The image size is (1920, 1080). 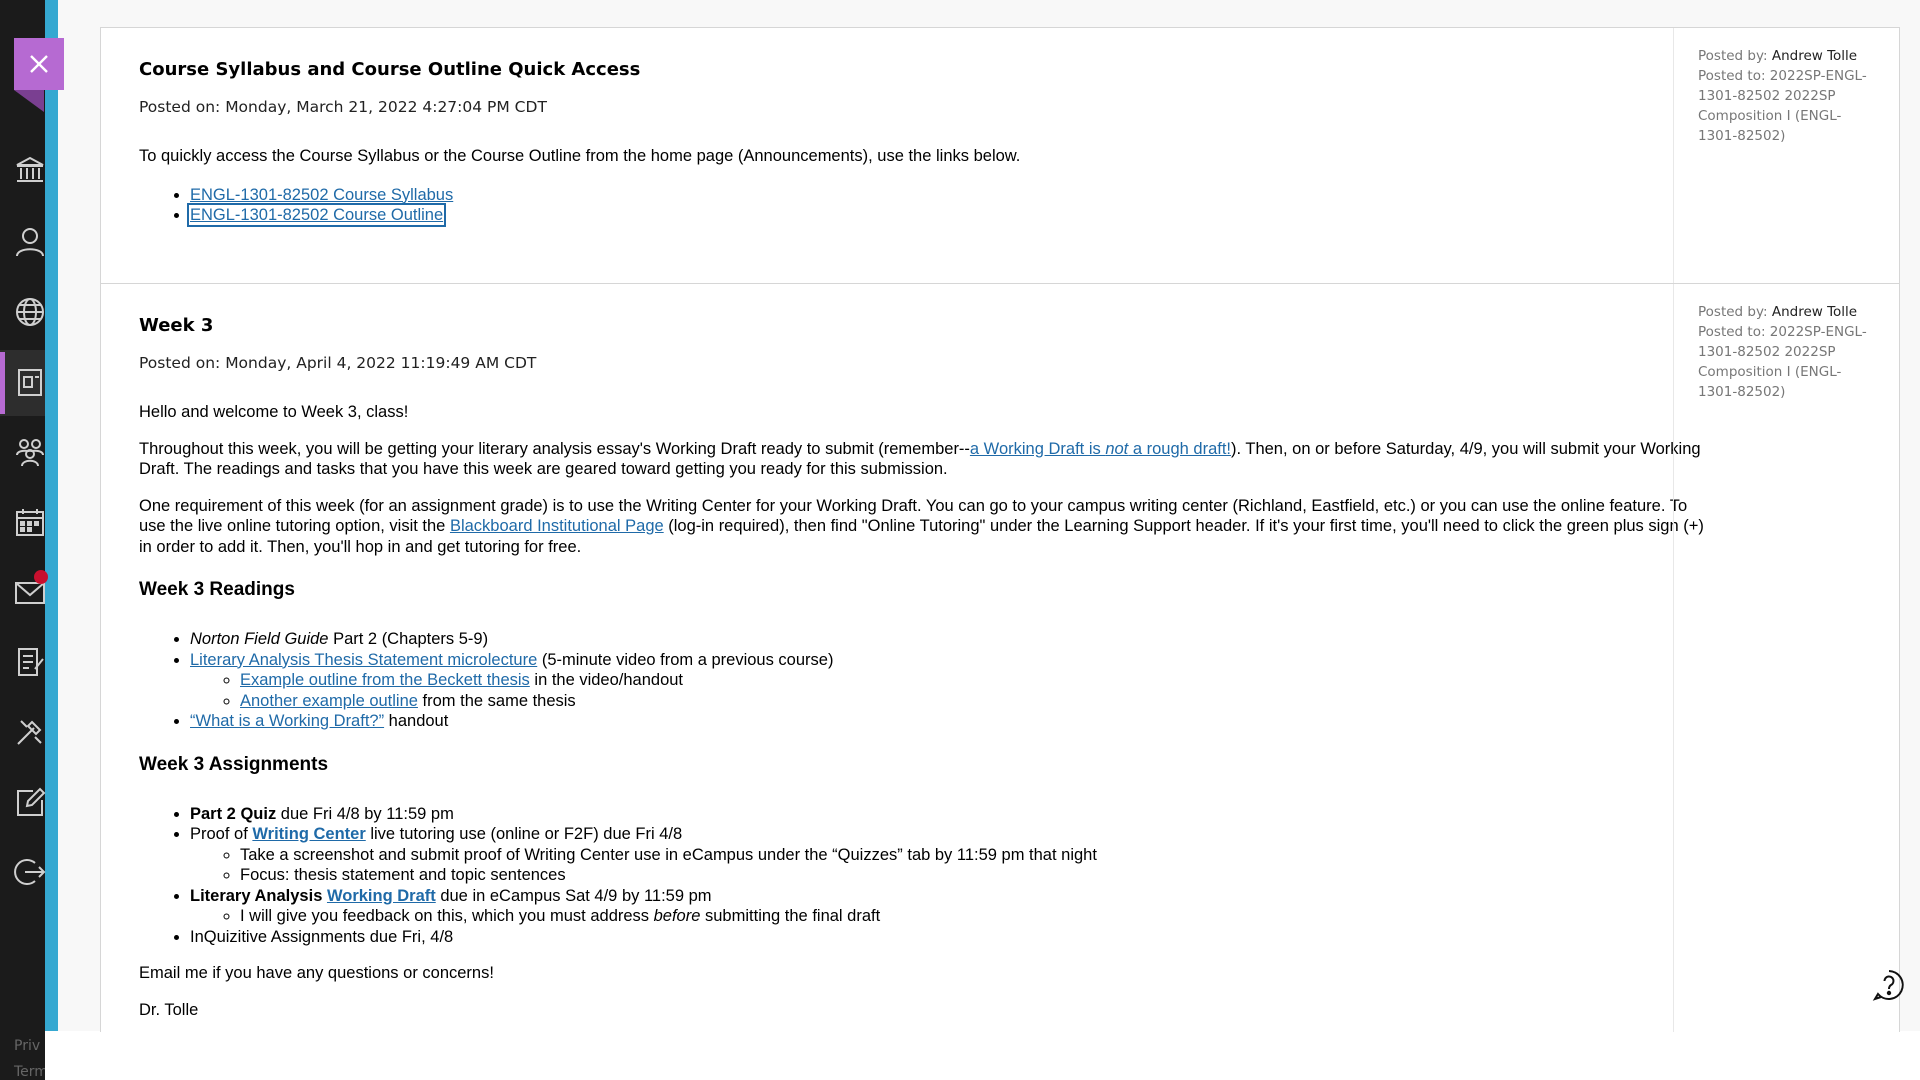 What do you see at coordinates (557, 526) in the screenshot?
I see `blackboard-institutional-link: Blackboard Institutional Page` at bounding box center [557, 526].